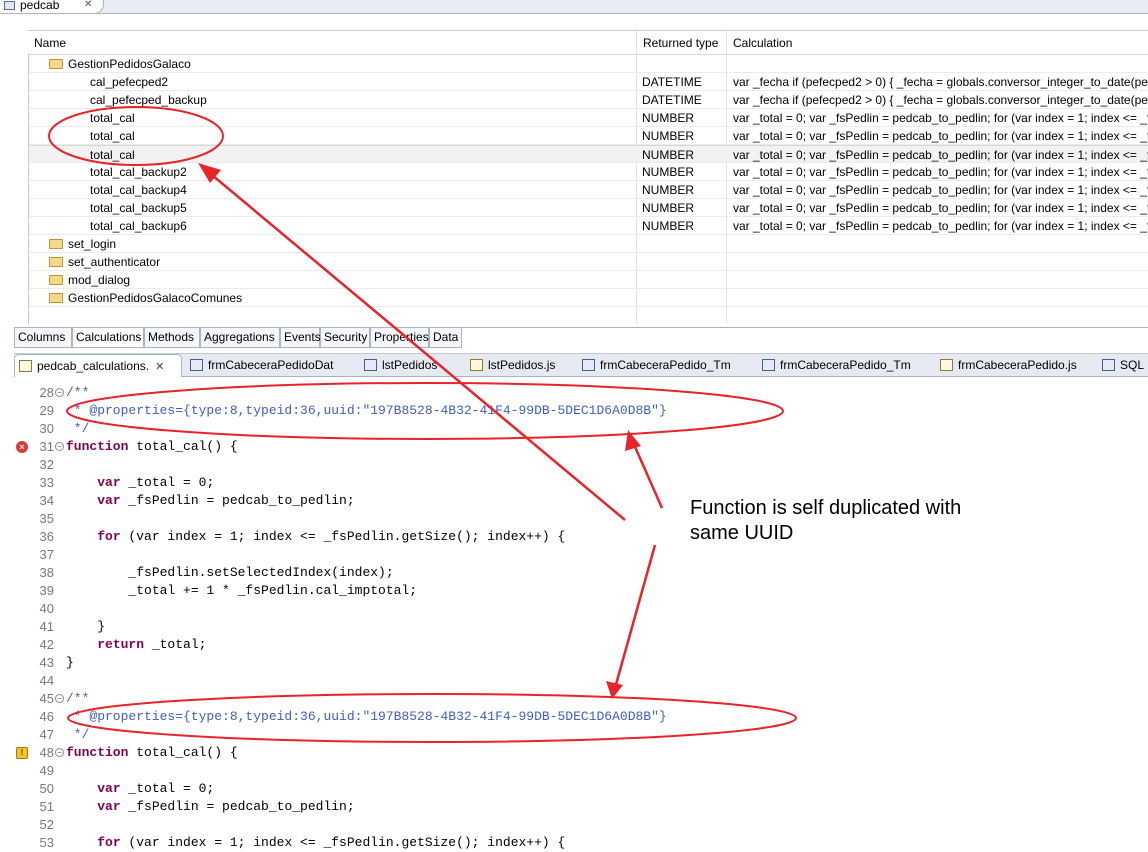  What do you see at coordinates (22, 753) in the screenshot?
I see `warning-marker-icon: !` at bounding box center [22, 753].